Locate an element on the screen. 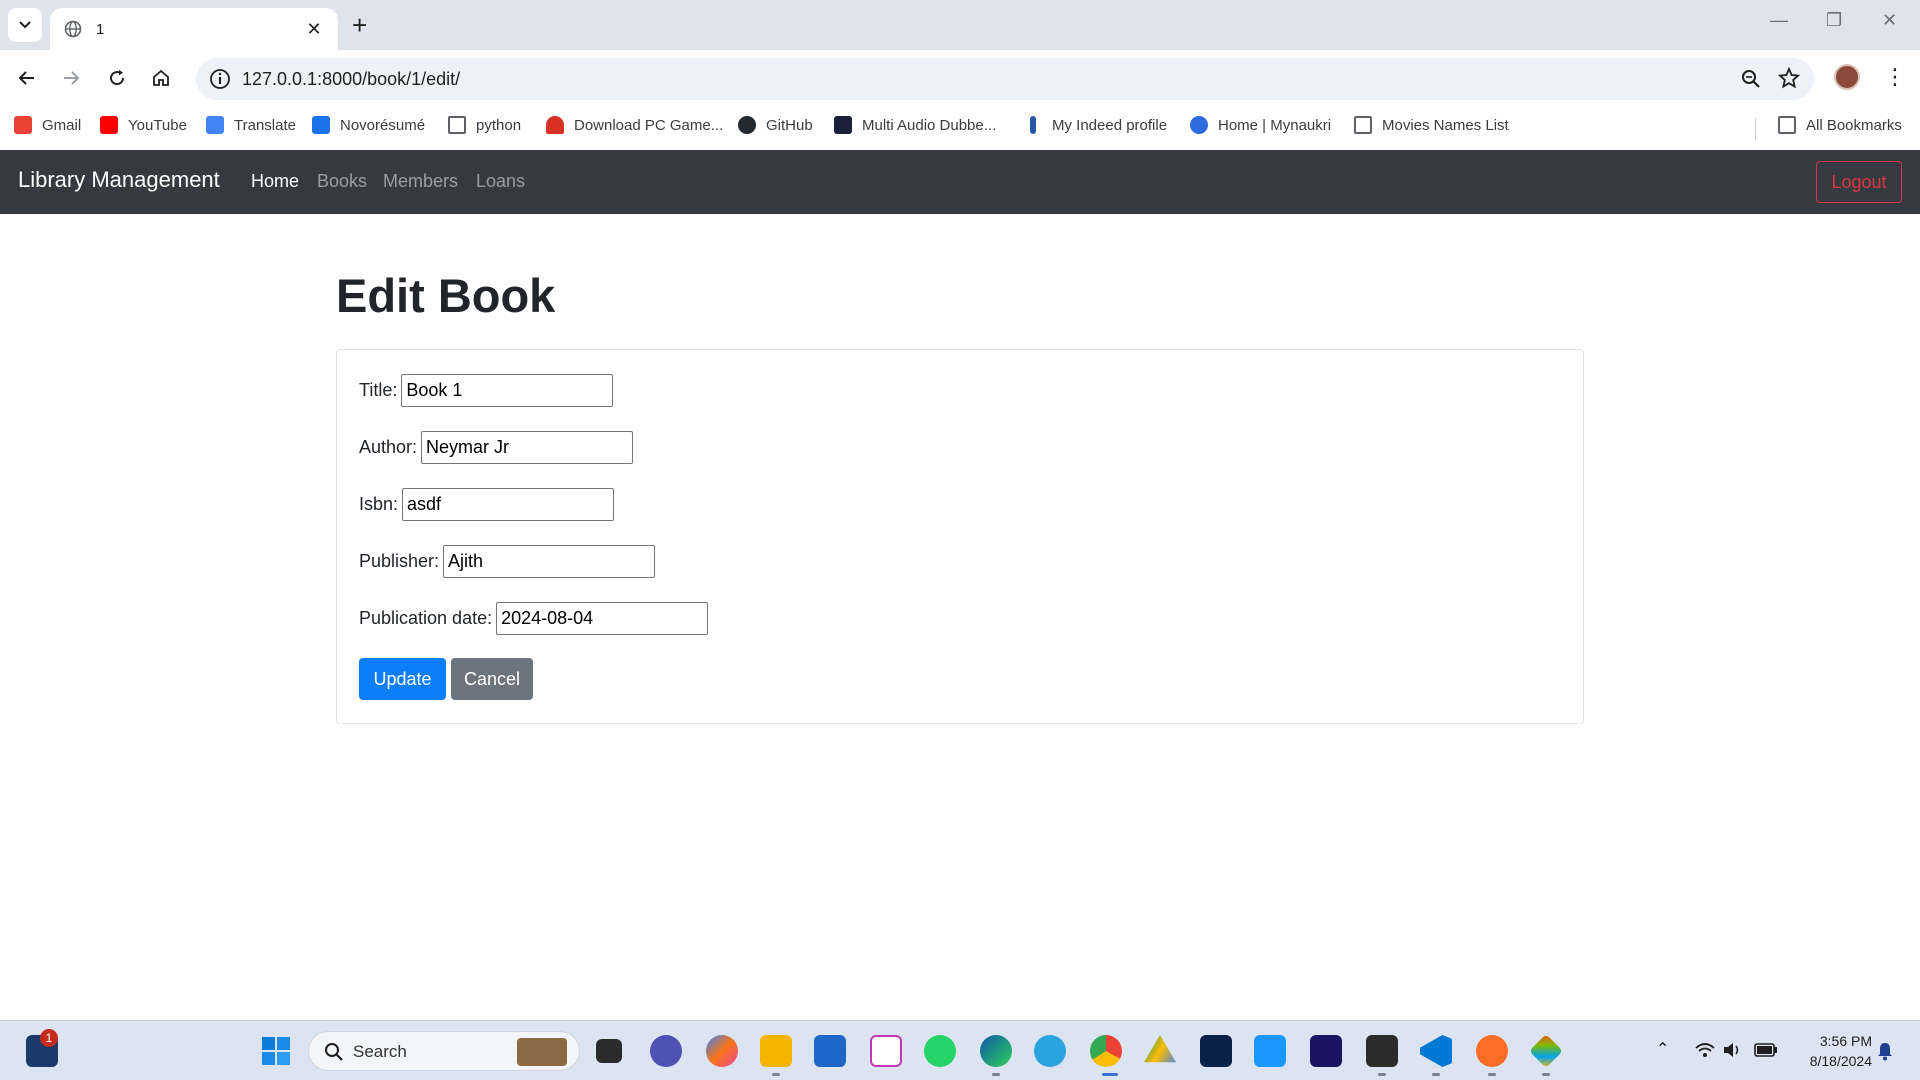 Image resolution: width=1920 pixels, height=1080 pixels. title-field: Title: is located at coordinates (486, 390).